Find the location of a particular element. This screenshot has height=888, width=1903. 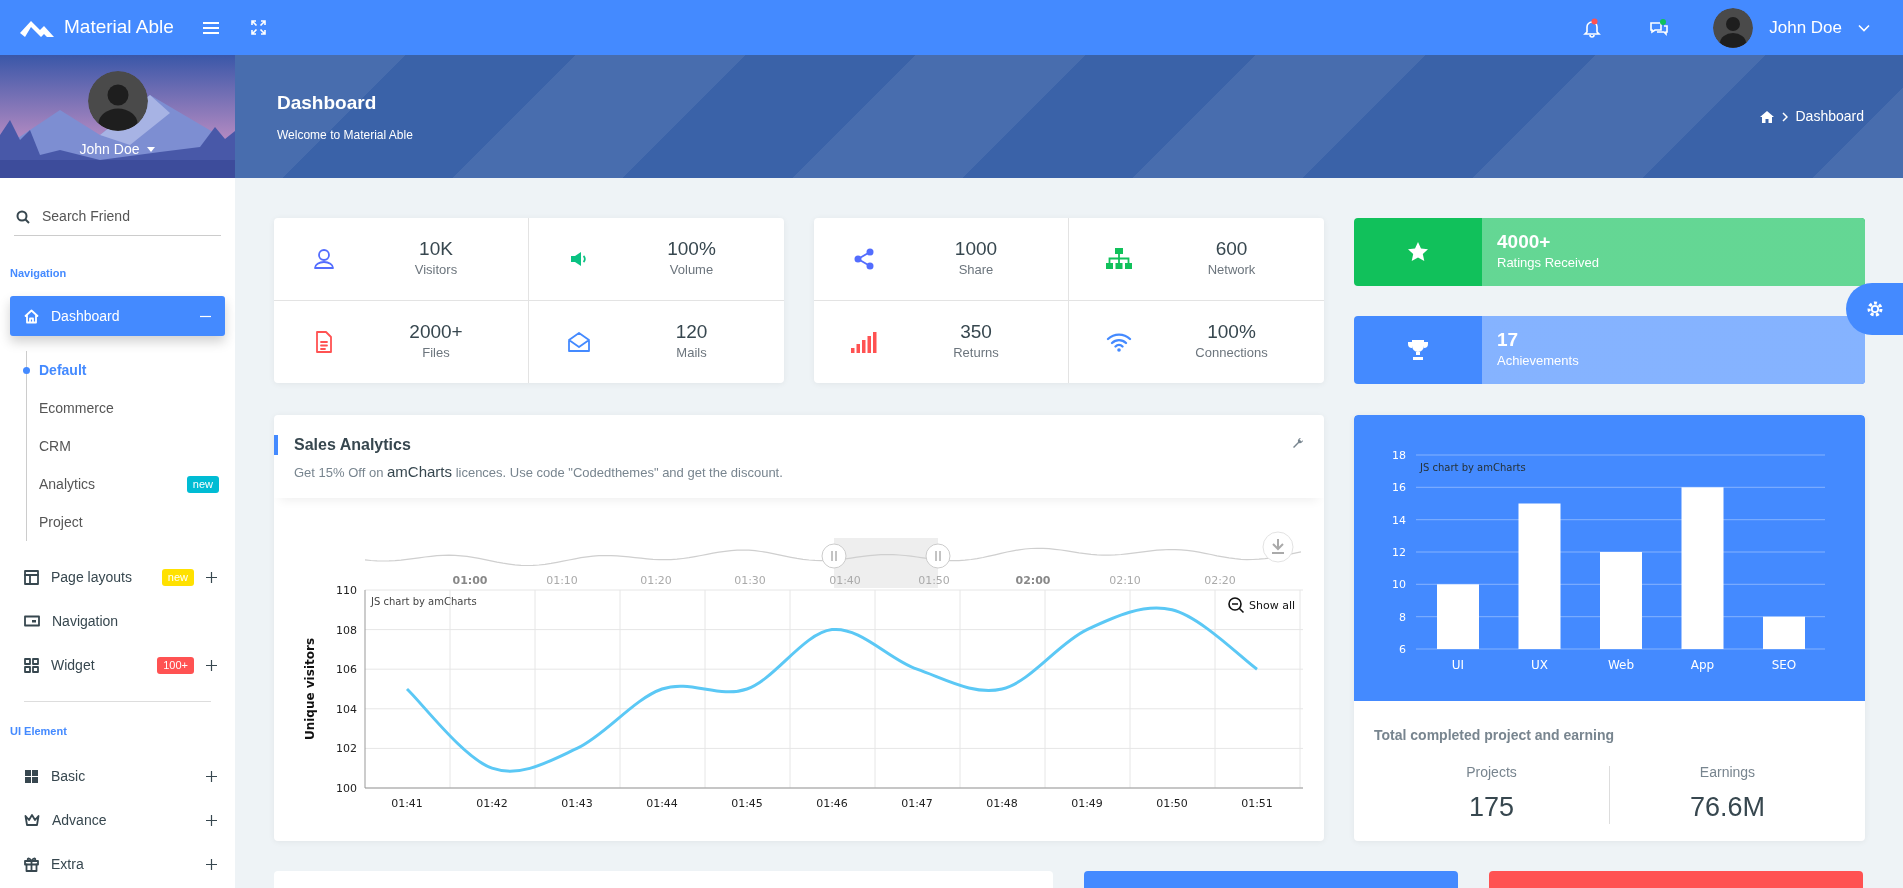

navigator-label: 02:10 is located at coordinates (1125, 580).